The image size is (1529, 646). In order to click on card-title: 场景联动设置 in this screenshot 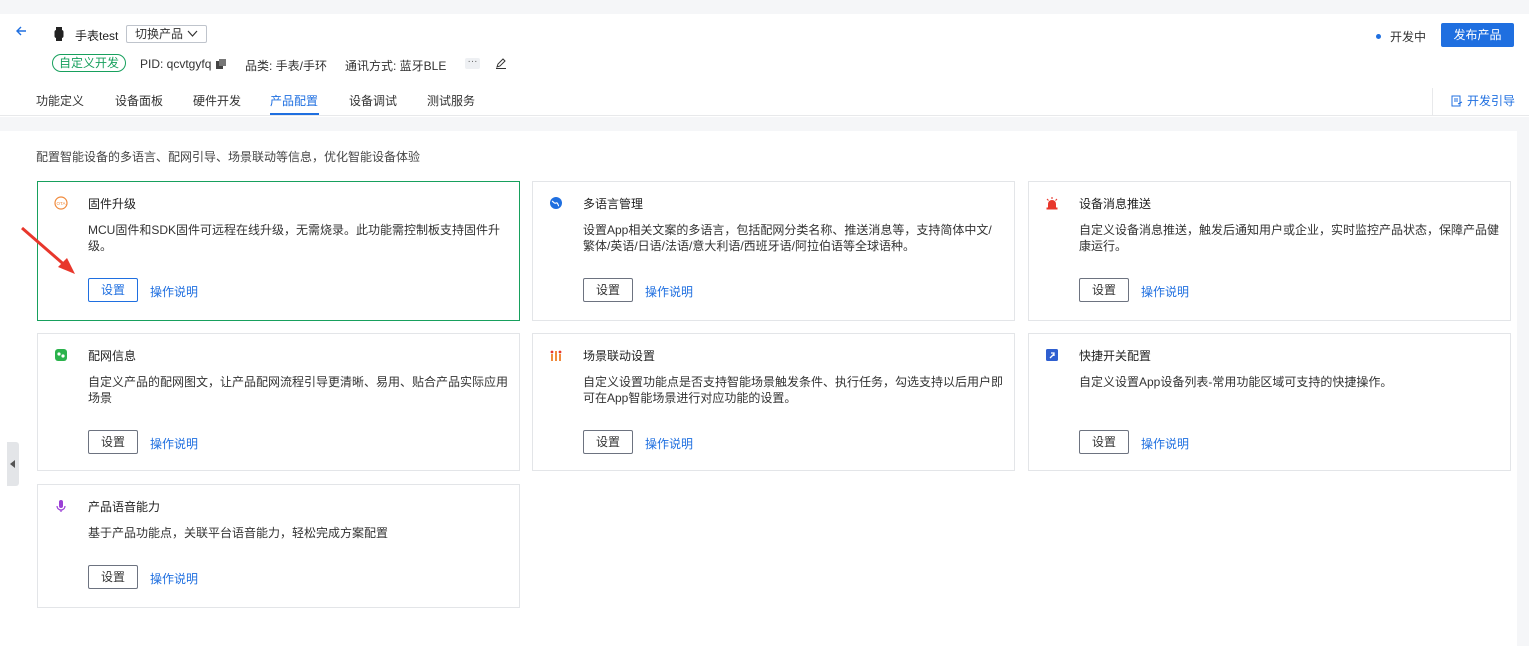, I will do `click(619, 356)`.